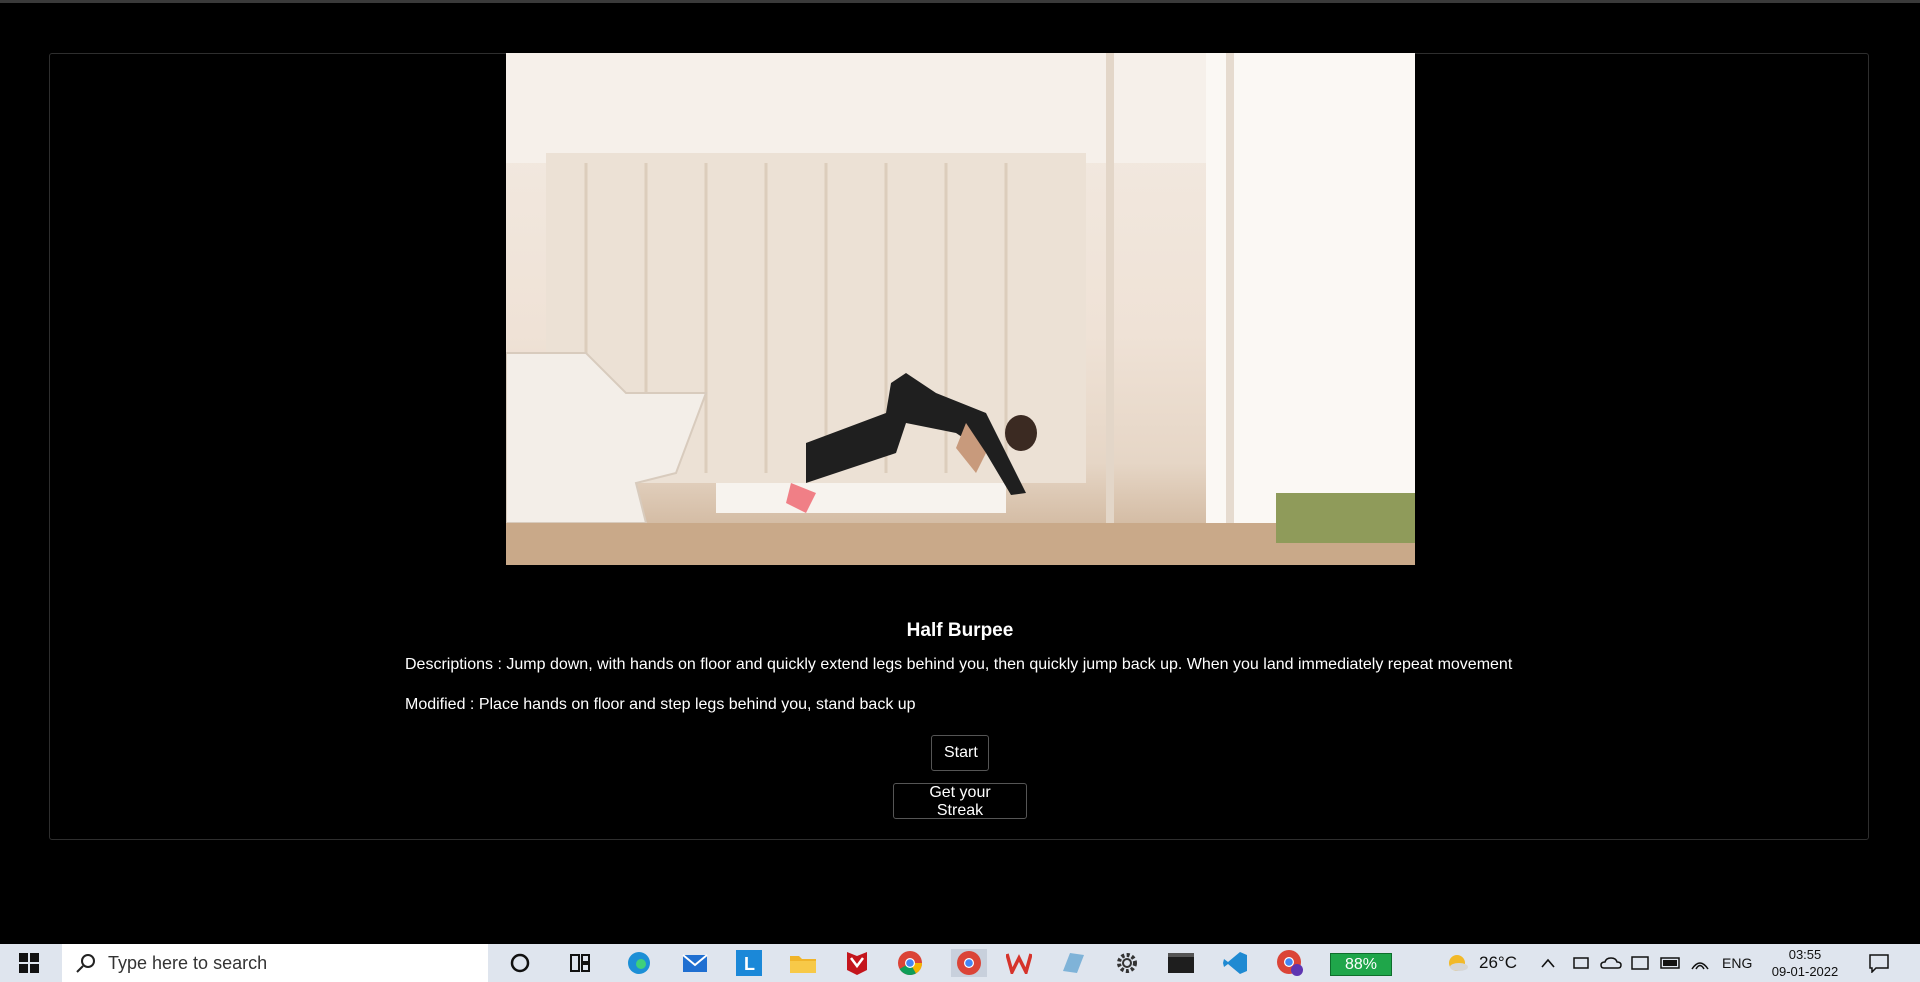  What do you see at coordinates (1640, 963) in the screenshot?
I see `display-icon` at bounding box center [1640, 963].